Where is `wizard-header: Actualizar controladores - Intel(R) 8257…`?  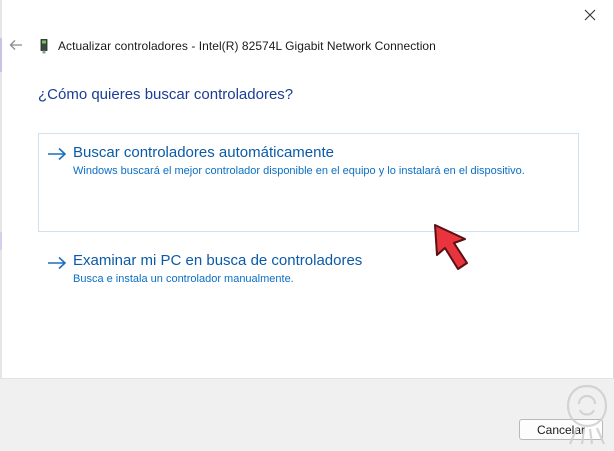
wizard-header: Actualizar controladores - Intel(R) 8257… is located at coordinates (237, 46).